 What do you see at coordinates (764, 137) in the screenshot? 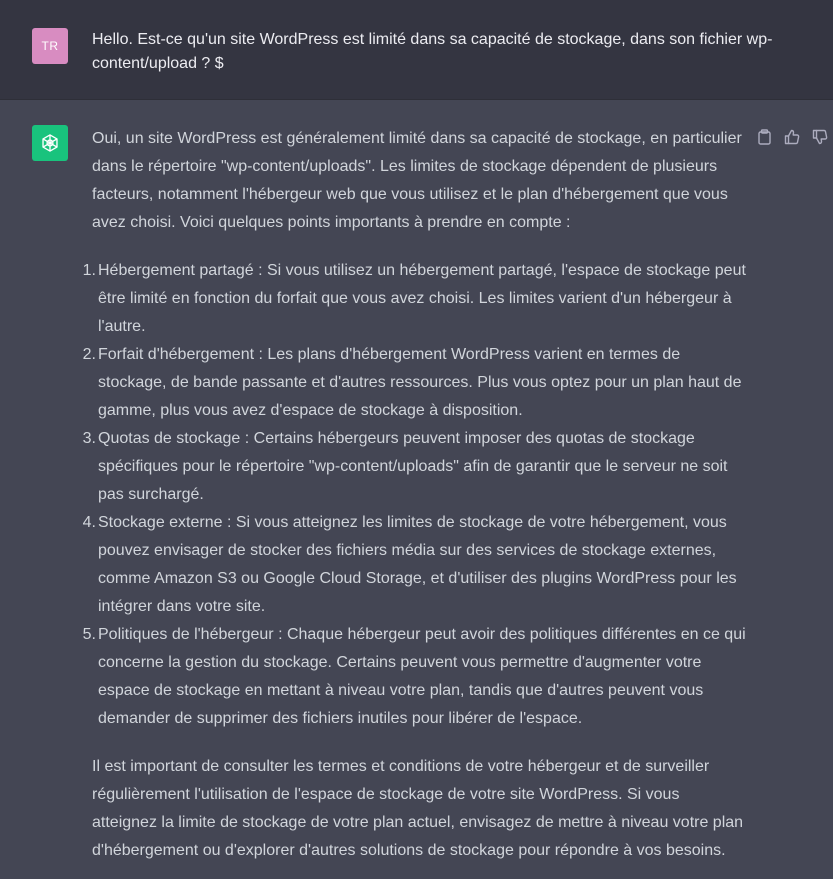
I see `clipboard-icon` at bounding box center [764, 137].